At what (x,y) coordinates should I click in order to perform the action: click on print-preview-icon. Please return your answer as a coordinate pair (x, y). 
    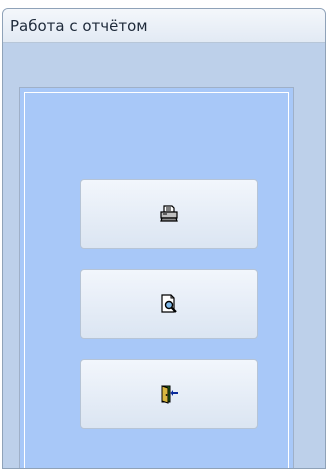
    Looking at the image, I should click on (169, 304).